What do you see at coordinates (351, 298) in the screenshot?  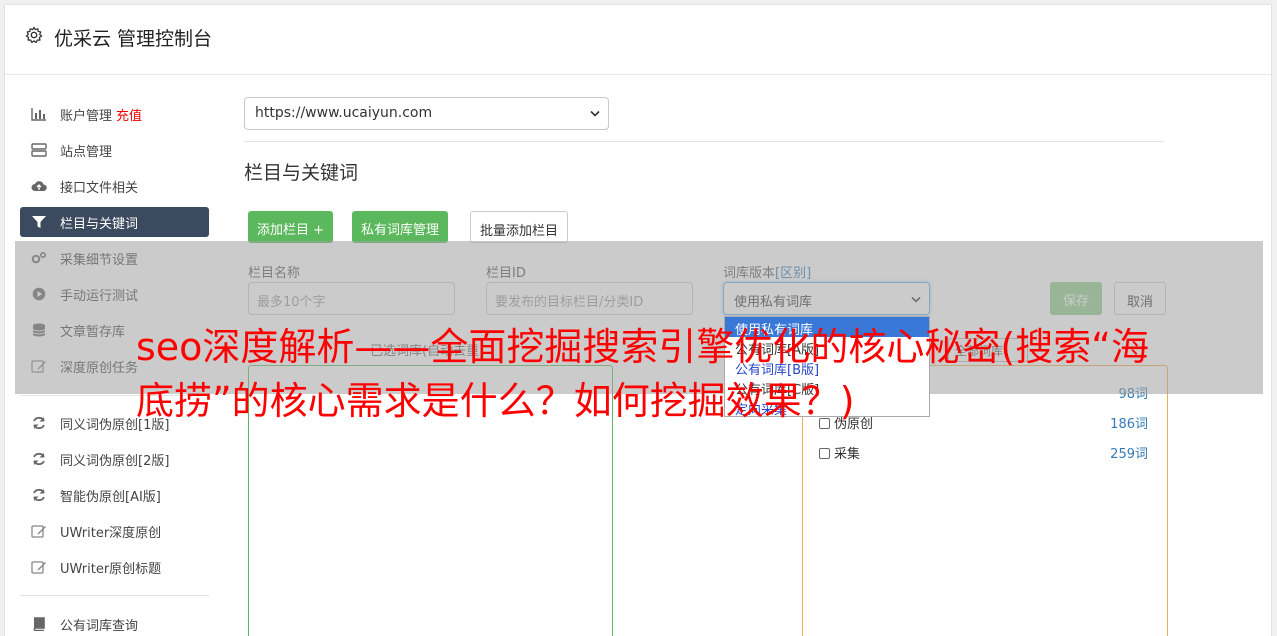 I see `column-name-input: 最多10个字` at bounding box center [351, 298].